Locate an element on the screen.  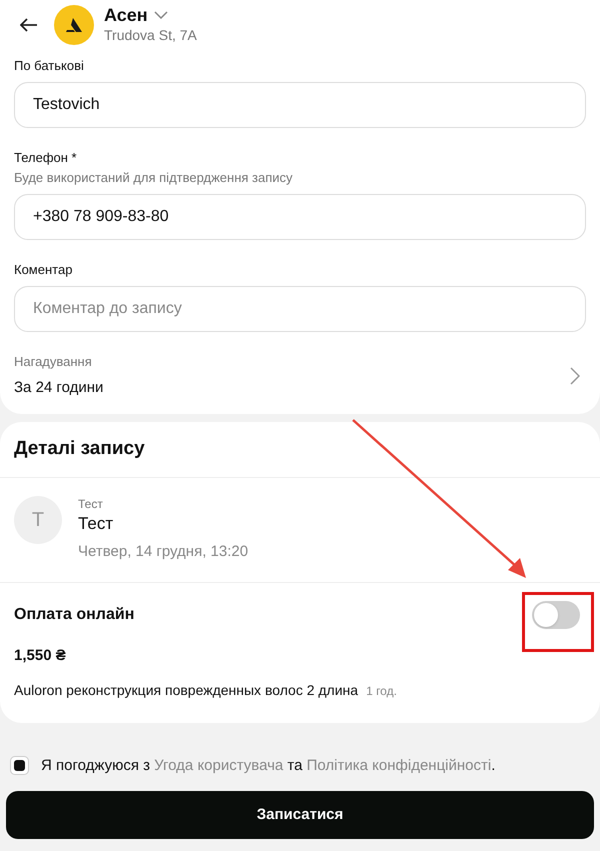
input-field: Коментар до запису is located at coordinates (300, 309).